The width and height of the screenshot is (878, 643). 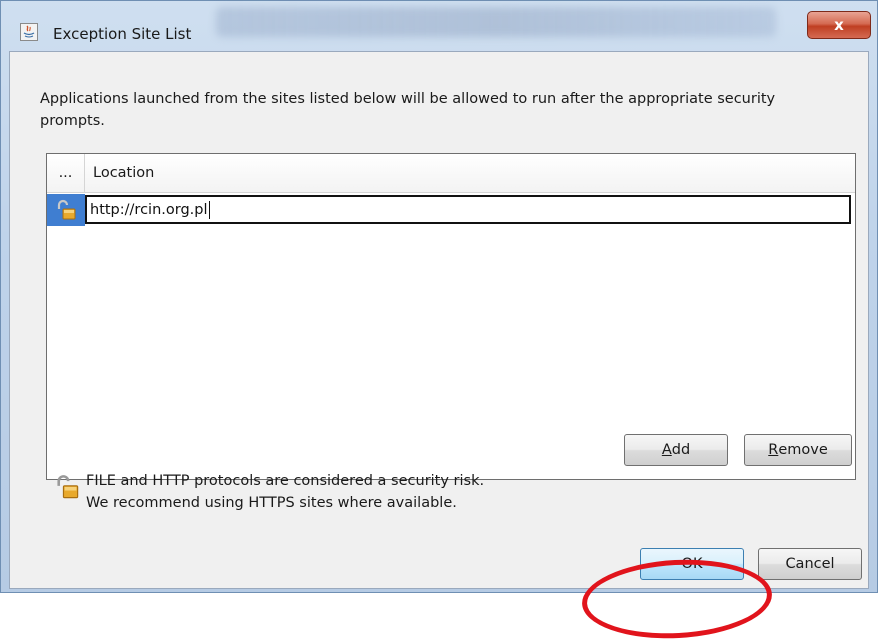 I want to click on remove-button: Remove, so click(x=798, y=450).